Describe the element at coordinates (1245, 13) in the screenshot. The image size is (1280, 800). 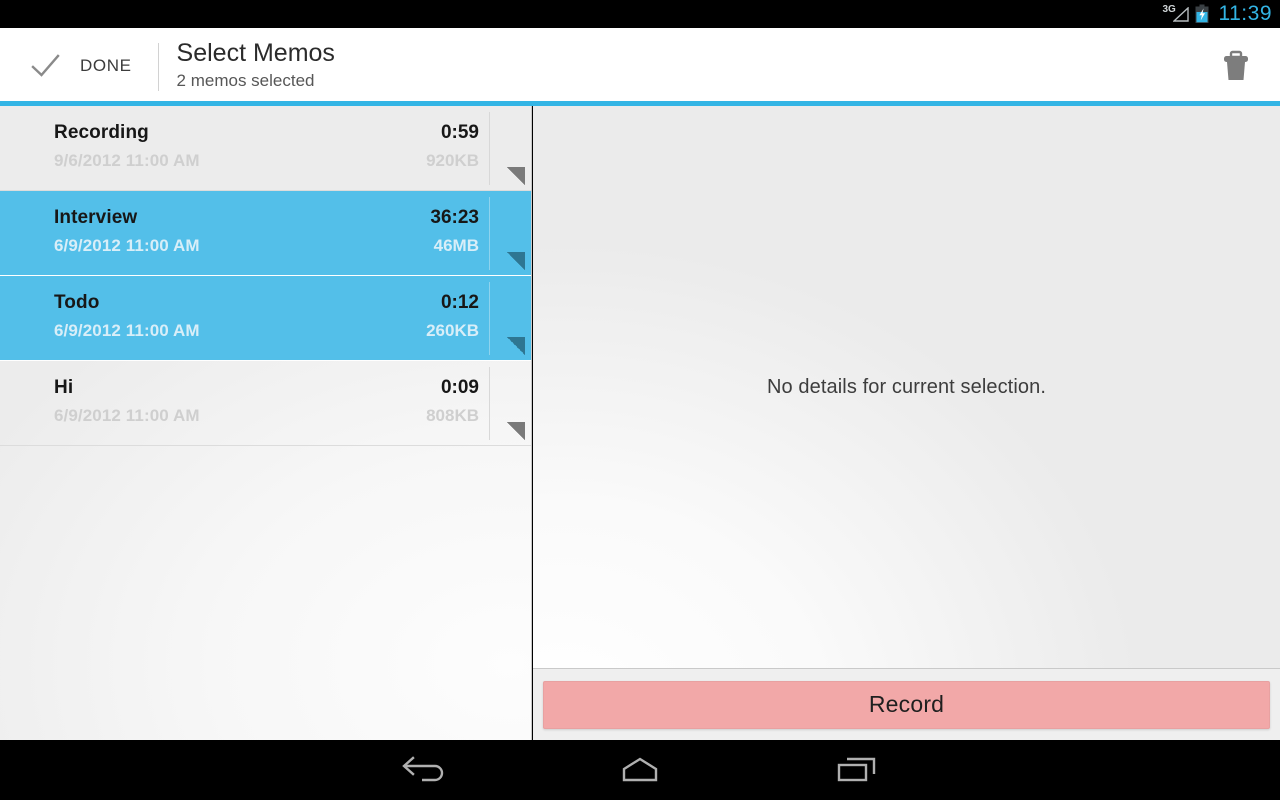
I see `status-bar-clock: 11:39` at that location.